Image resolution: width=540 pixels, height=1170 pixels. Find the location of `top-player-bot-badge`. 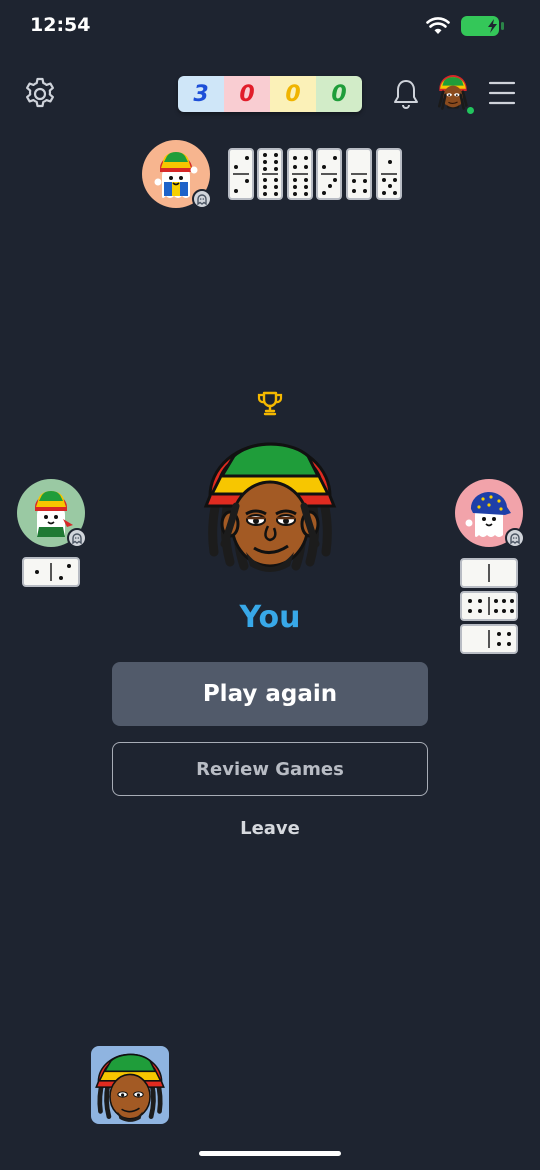

top-player-bot-badge is located at coordinates (202, 199).